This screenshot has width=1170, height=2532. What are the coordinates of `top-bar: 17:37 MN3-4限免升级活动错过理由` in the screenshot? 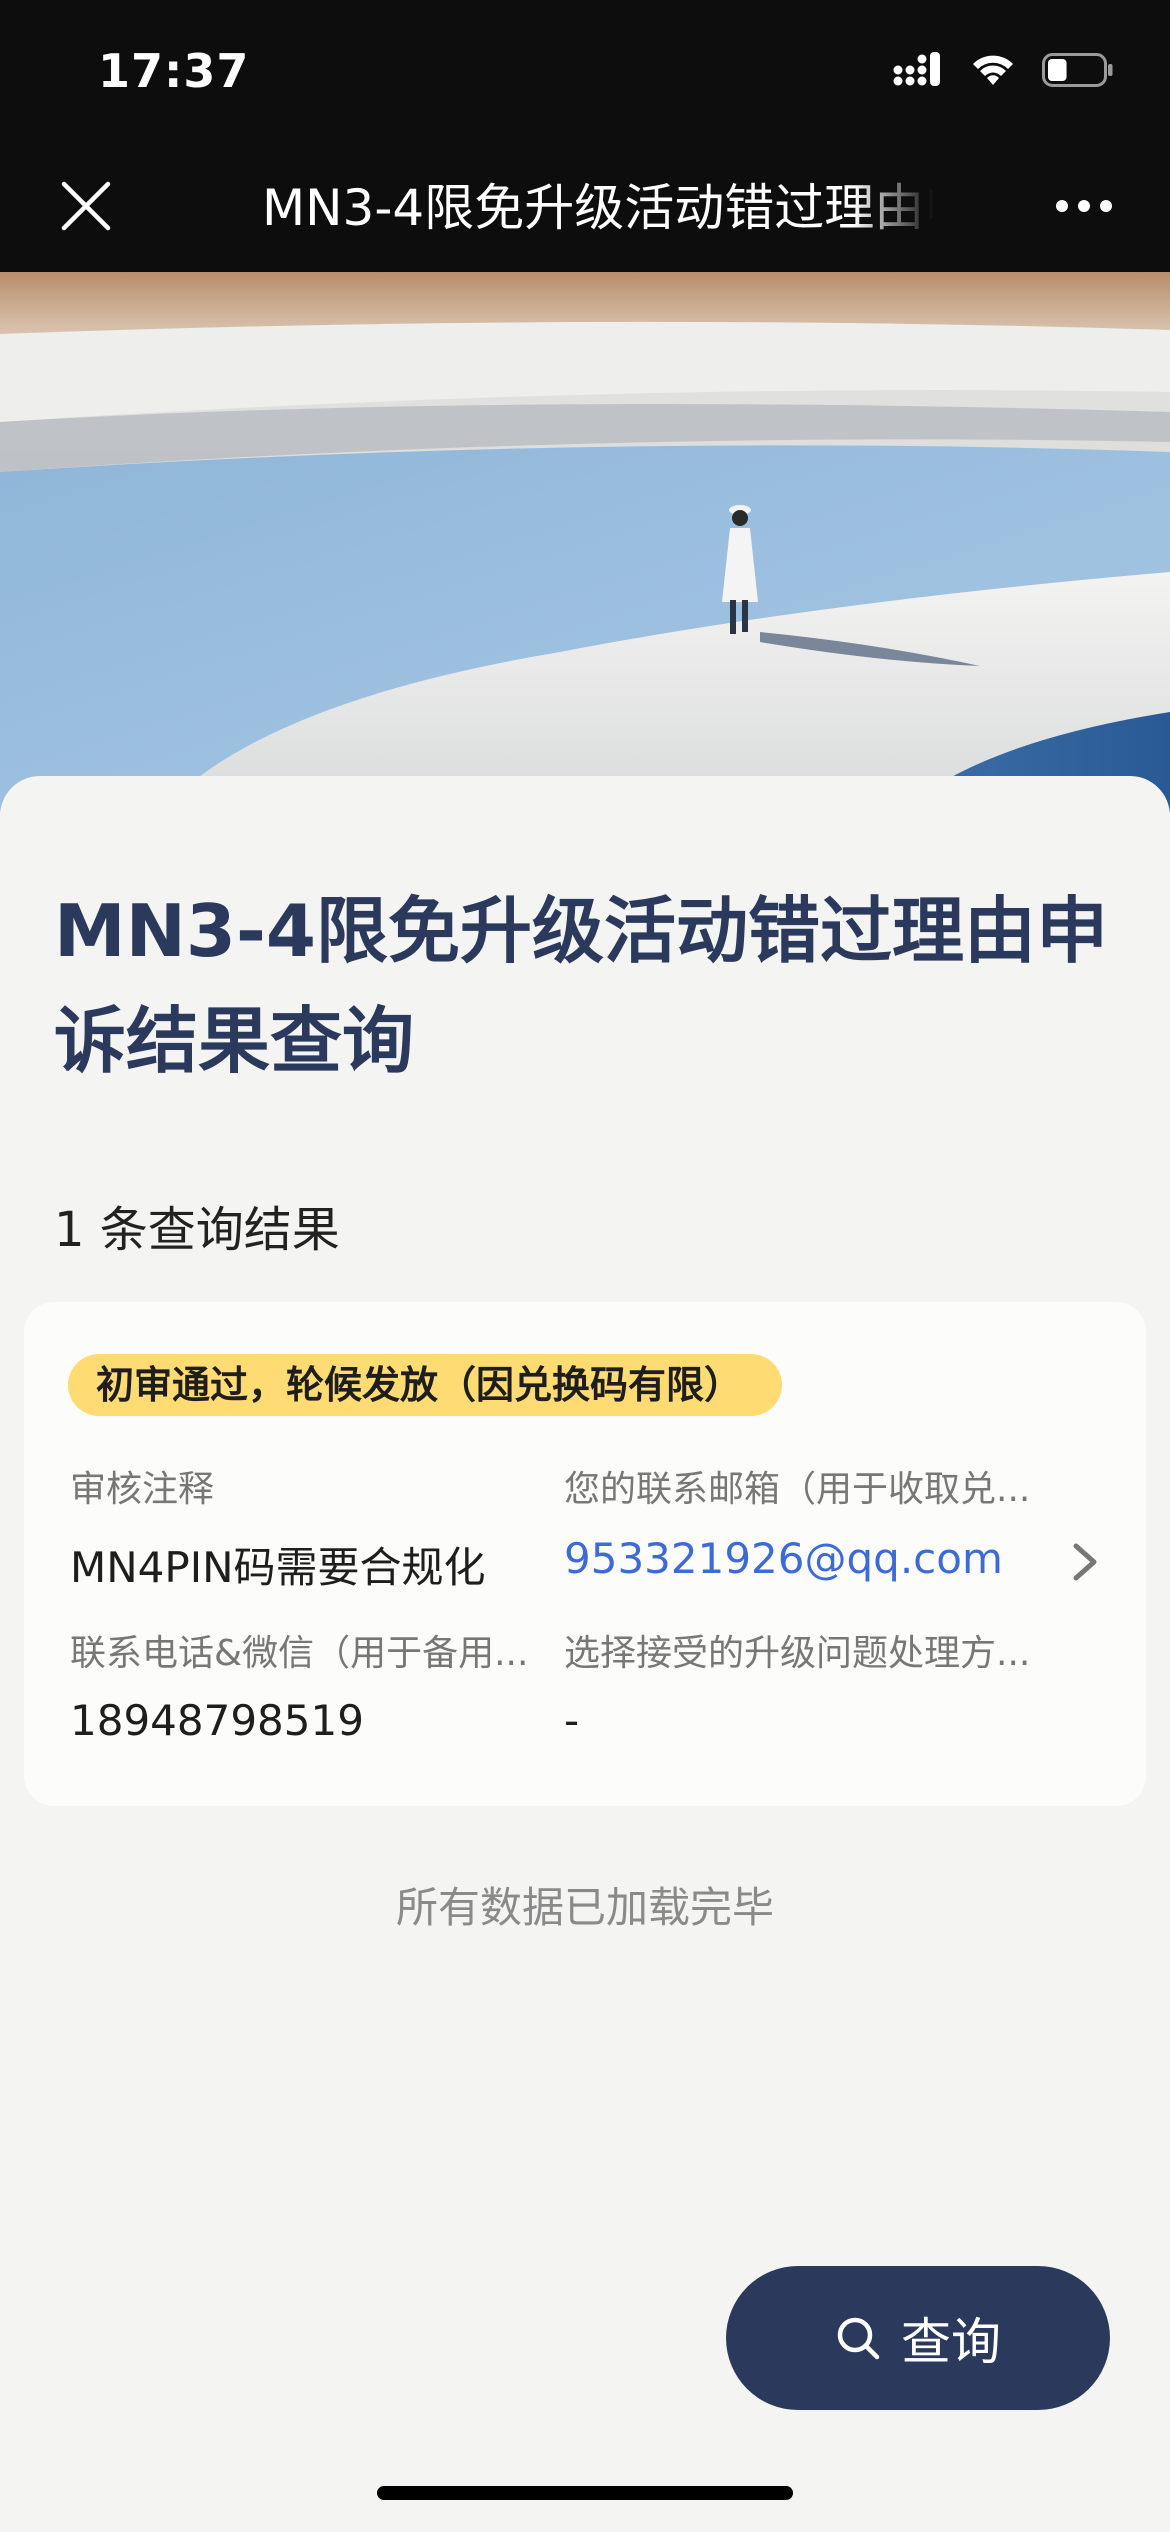 It's located at (585, 136).